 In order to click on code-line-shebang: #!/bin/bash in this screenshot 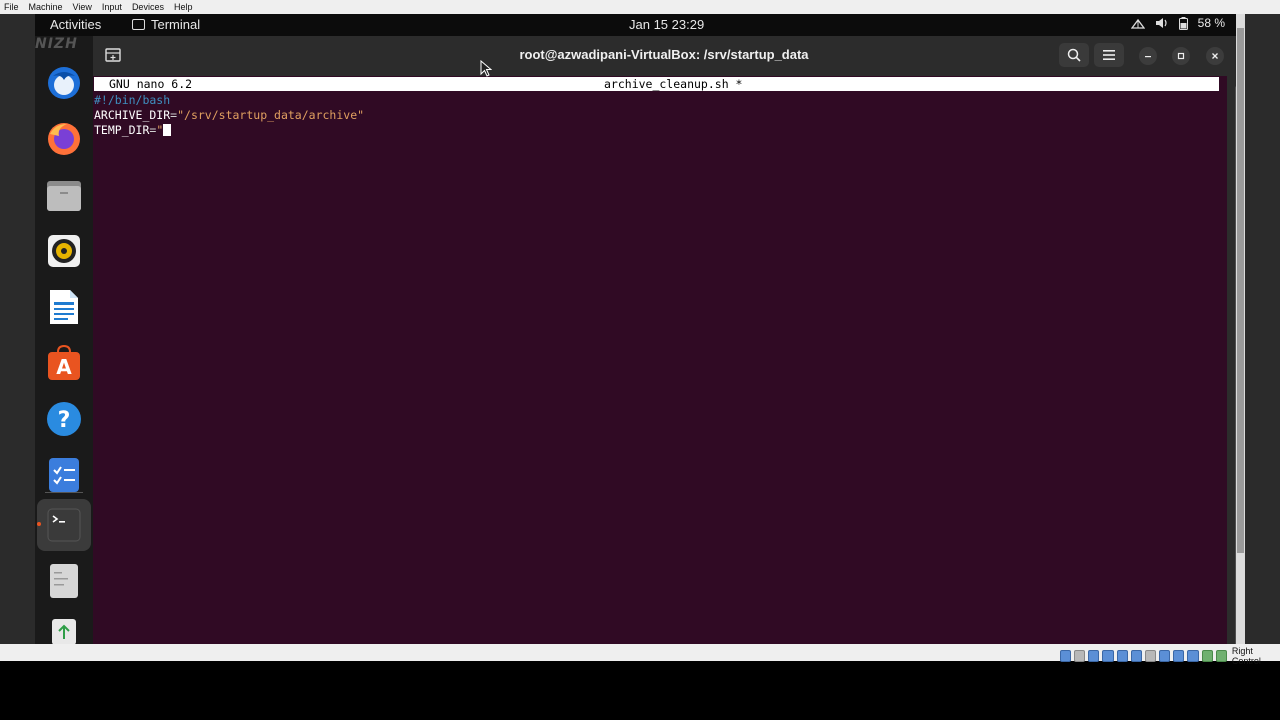, I will do `click(132, 100)`.